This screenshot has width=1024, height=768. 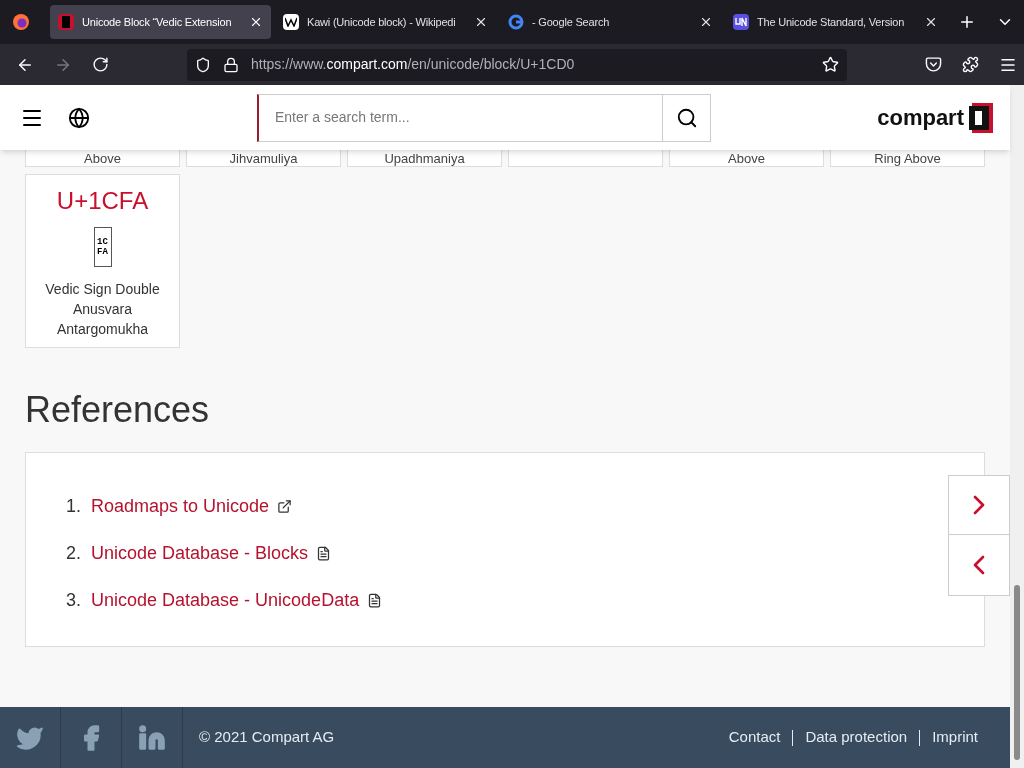 I want to click on character-card: Upadhmaniya, so click(x=424, y=158).